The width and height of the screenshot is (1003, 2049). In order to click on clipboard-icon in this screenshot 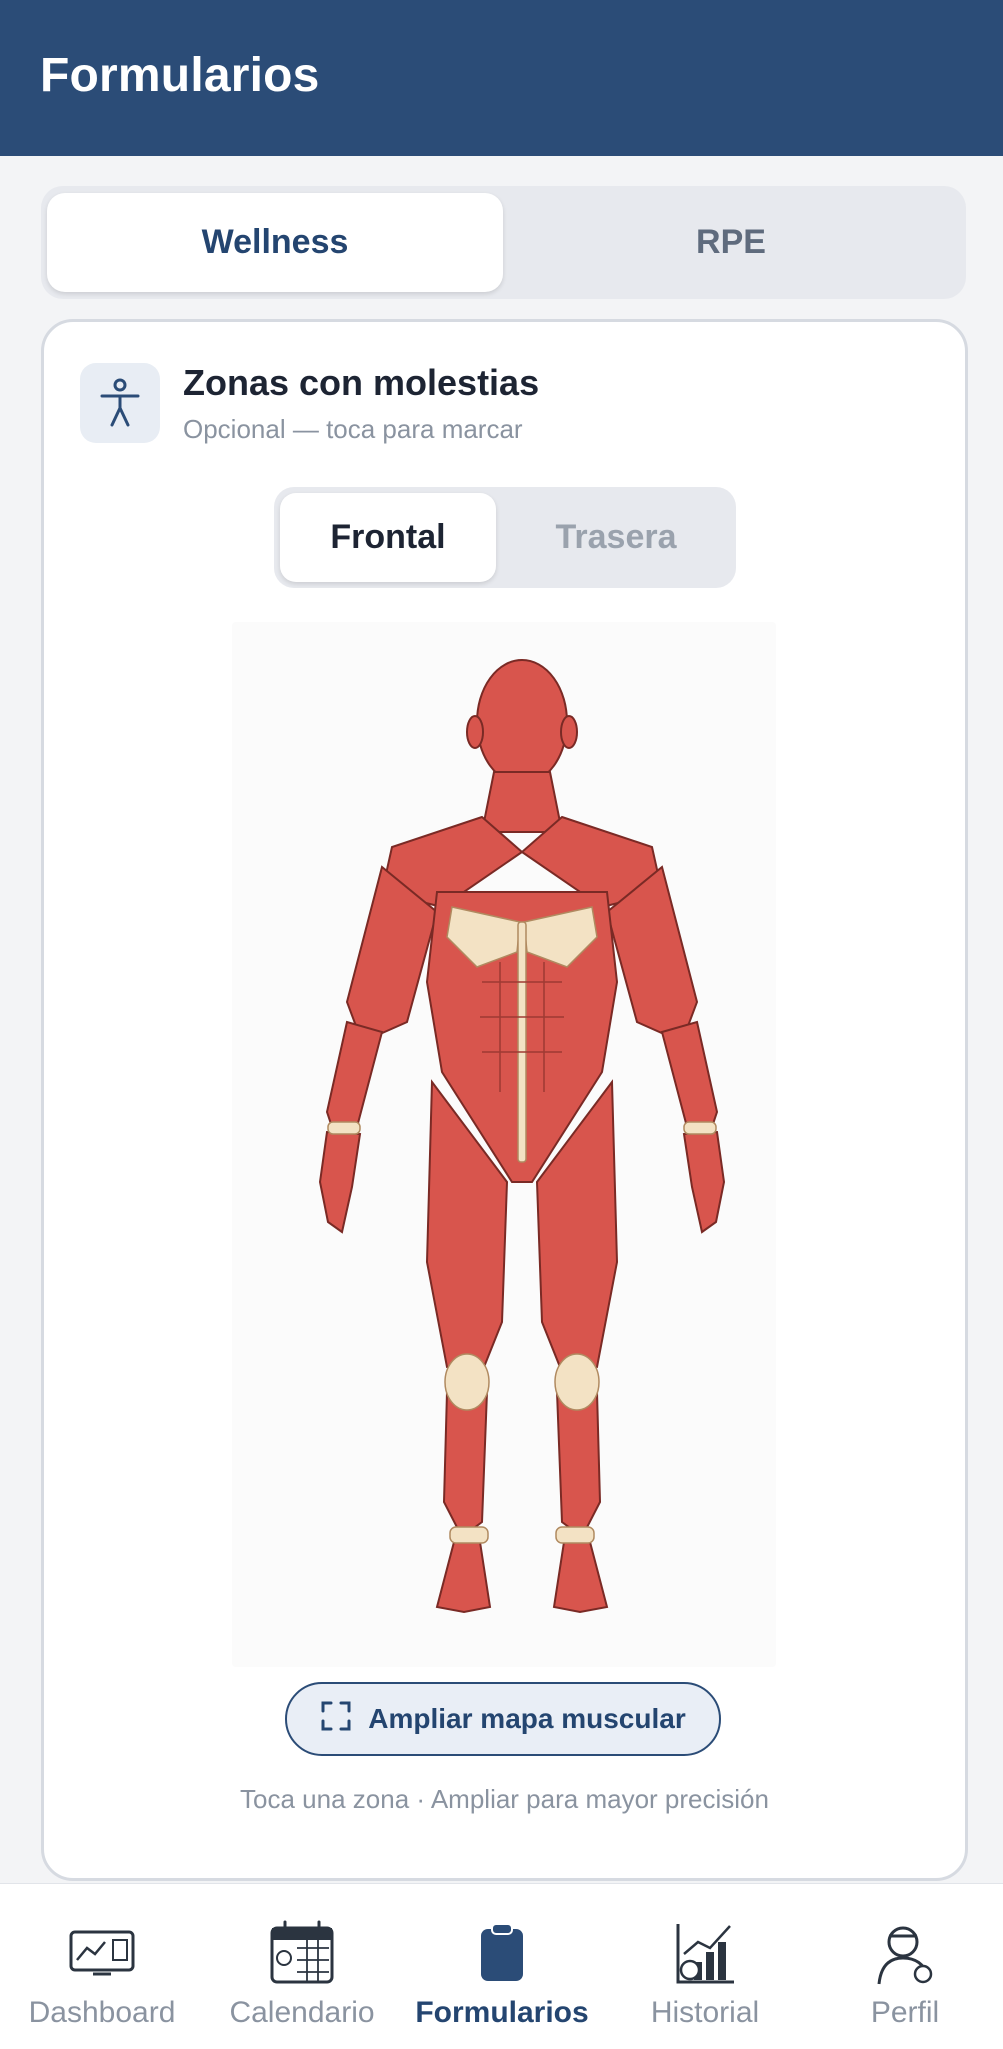, I will do `click(502, 1953)`.